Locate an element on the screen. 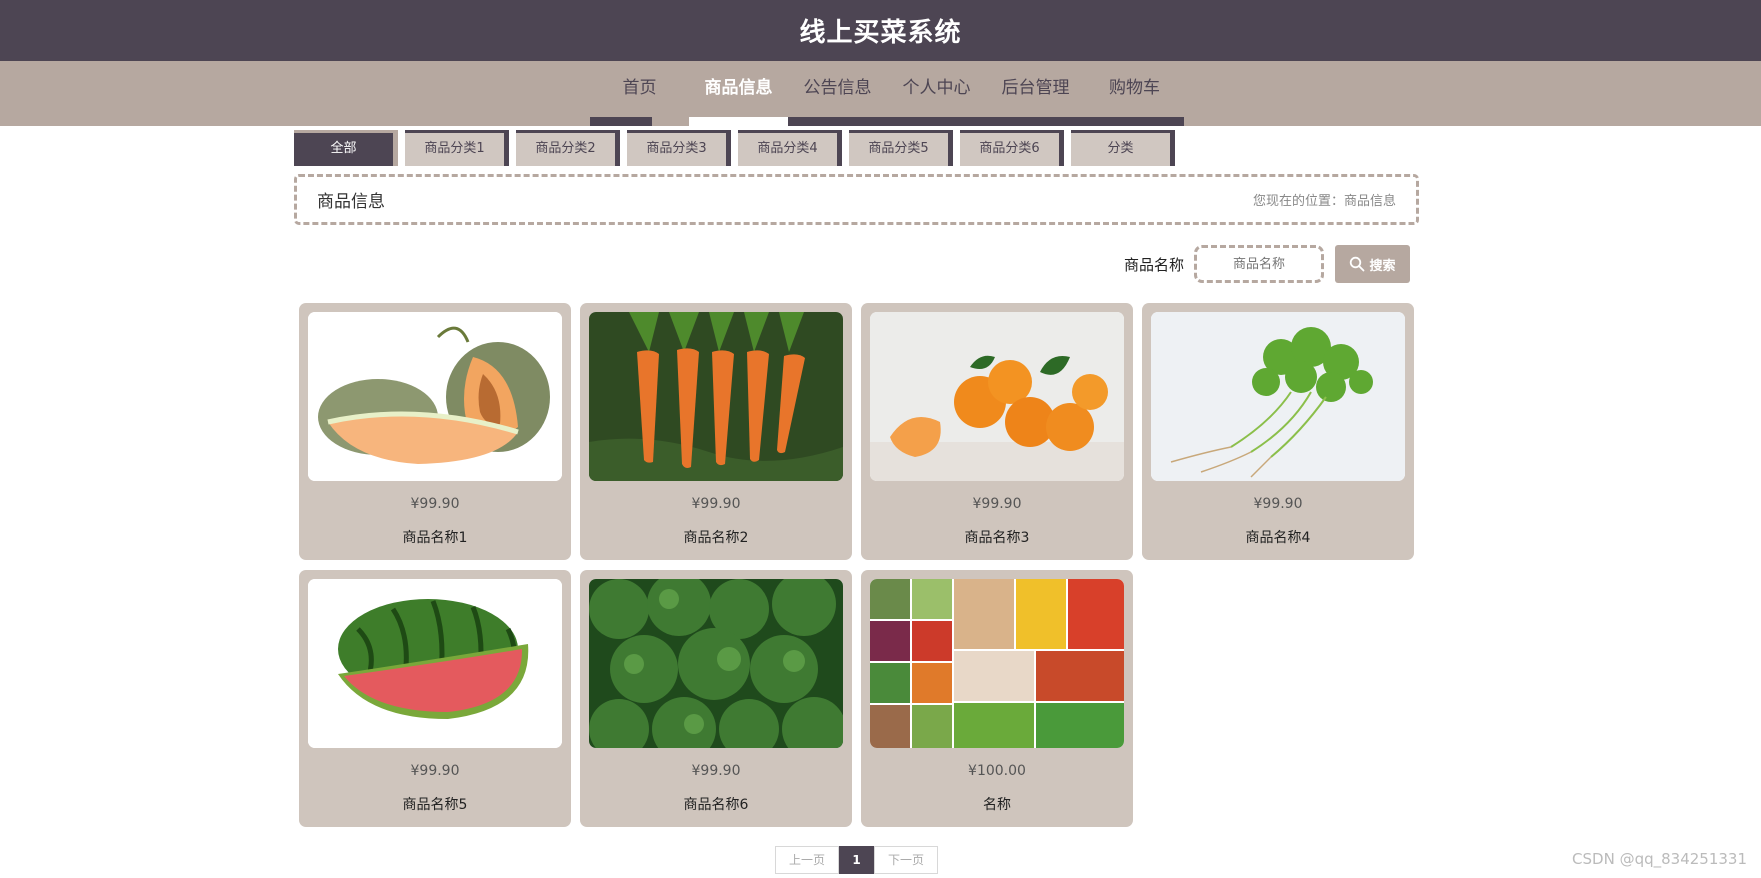  section-title: 商品信息 is located at coordinates (351, 202).